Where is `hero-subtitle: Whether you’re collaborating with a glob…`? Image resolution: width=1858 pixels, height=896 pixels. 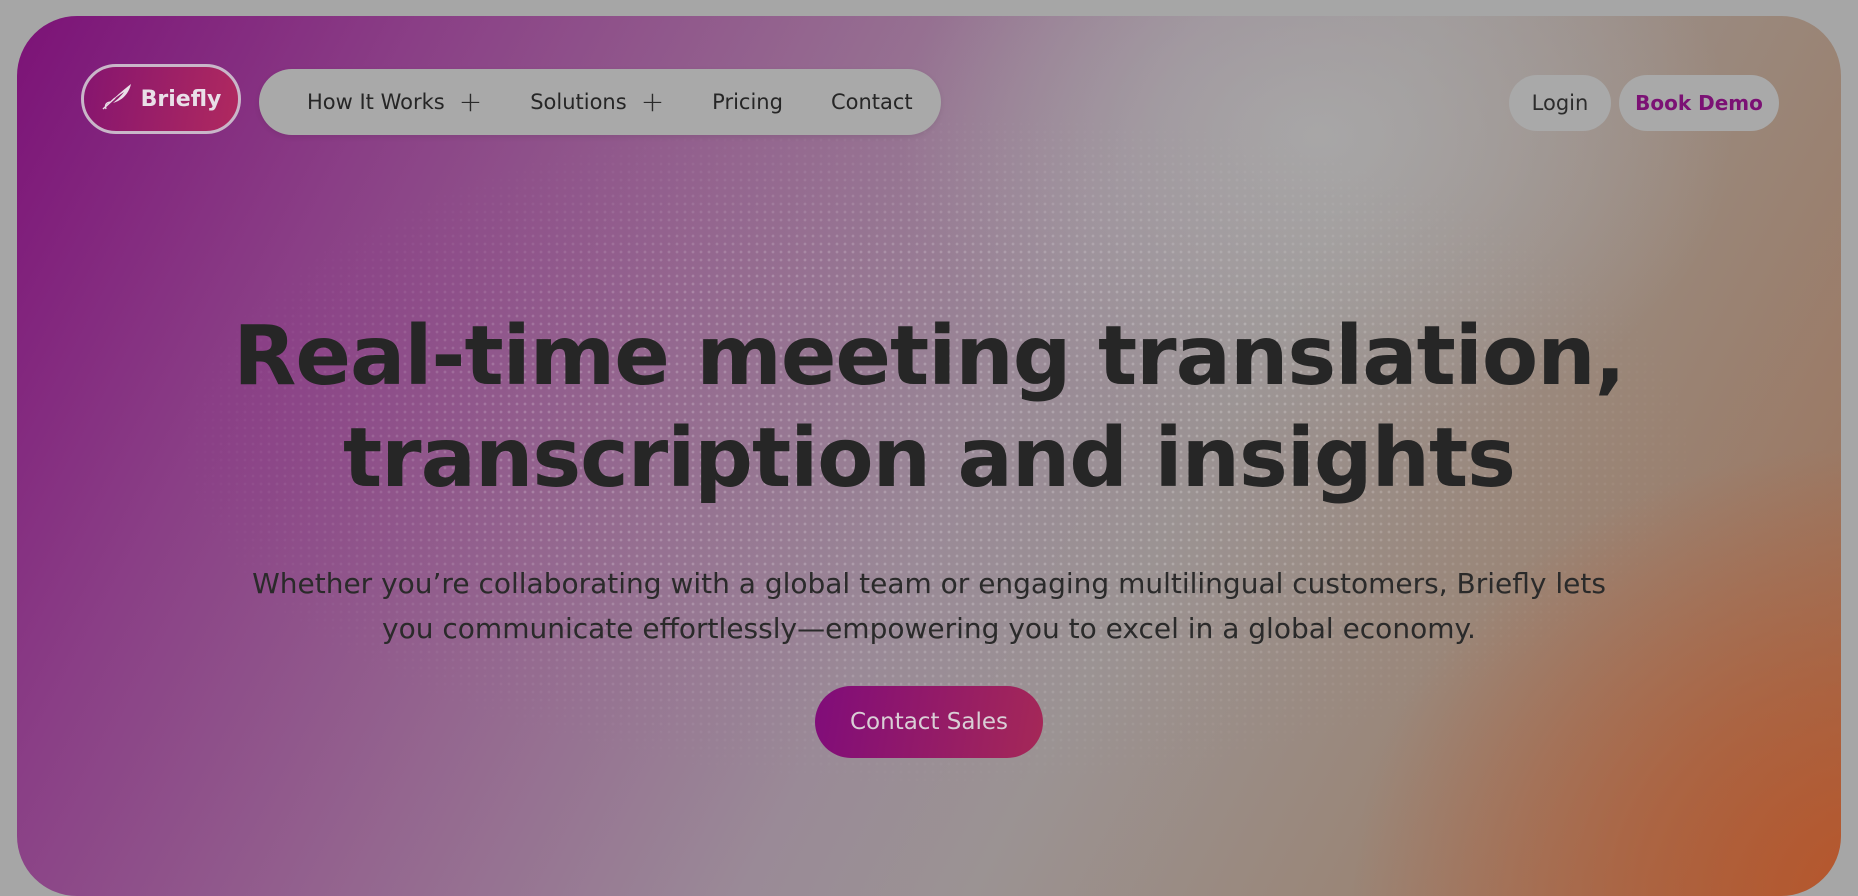
hero-subtitle: Whether you’re collaborating with a glob… is located at coordinates (929, 606).